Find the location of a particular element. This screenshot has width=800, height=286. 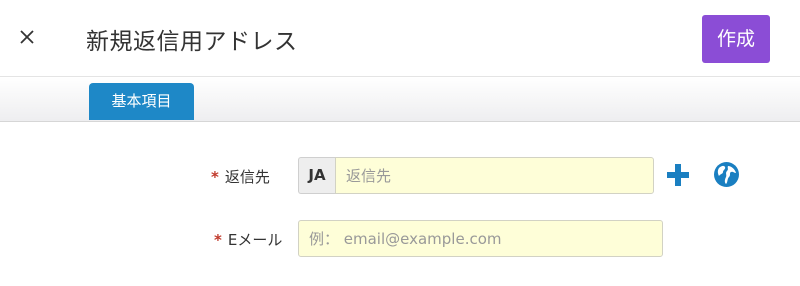

email-label: * Eメール is located at coordinates (248, 239).